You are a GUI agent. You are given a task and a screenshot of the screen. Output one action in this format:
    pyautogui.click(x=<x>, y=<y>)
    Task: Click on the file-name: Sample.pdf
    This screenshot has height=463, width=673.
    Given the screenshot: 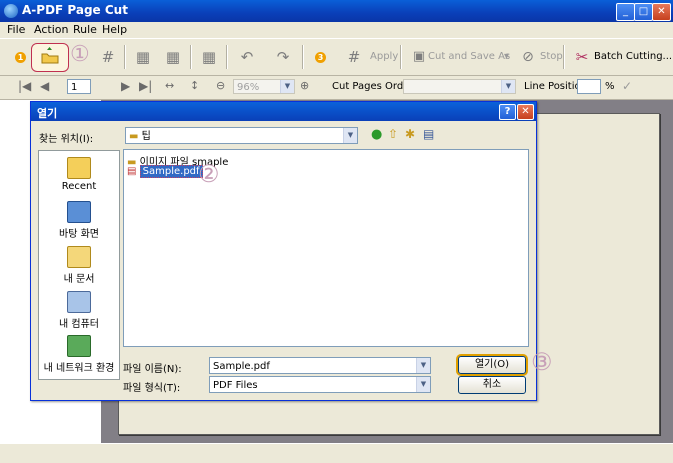 What is the action you would take?
    pyautogui.click(x=171, y=171)
    